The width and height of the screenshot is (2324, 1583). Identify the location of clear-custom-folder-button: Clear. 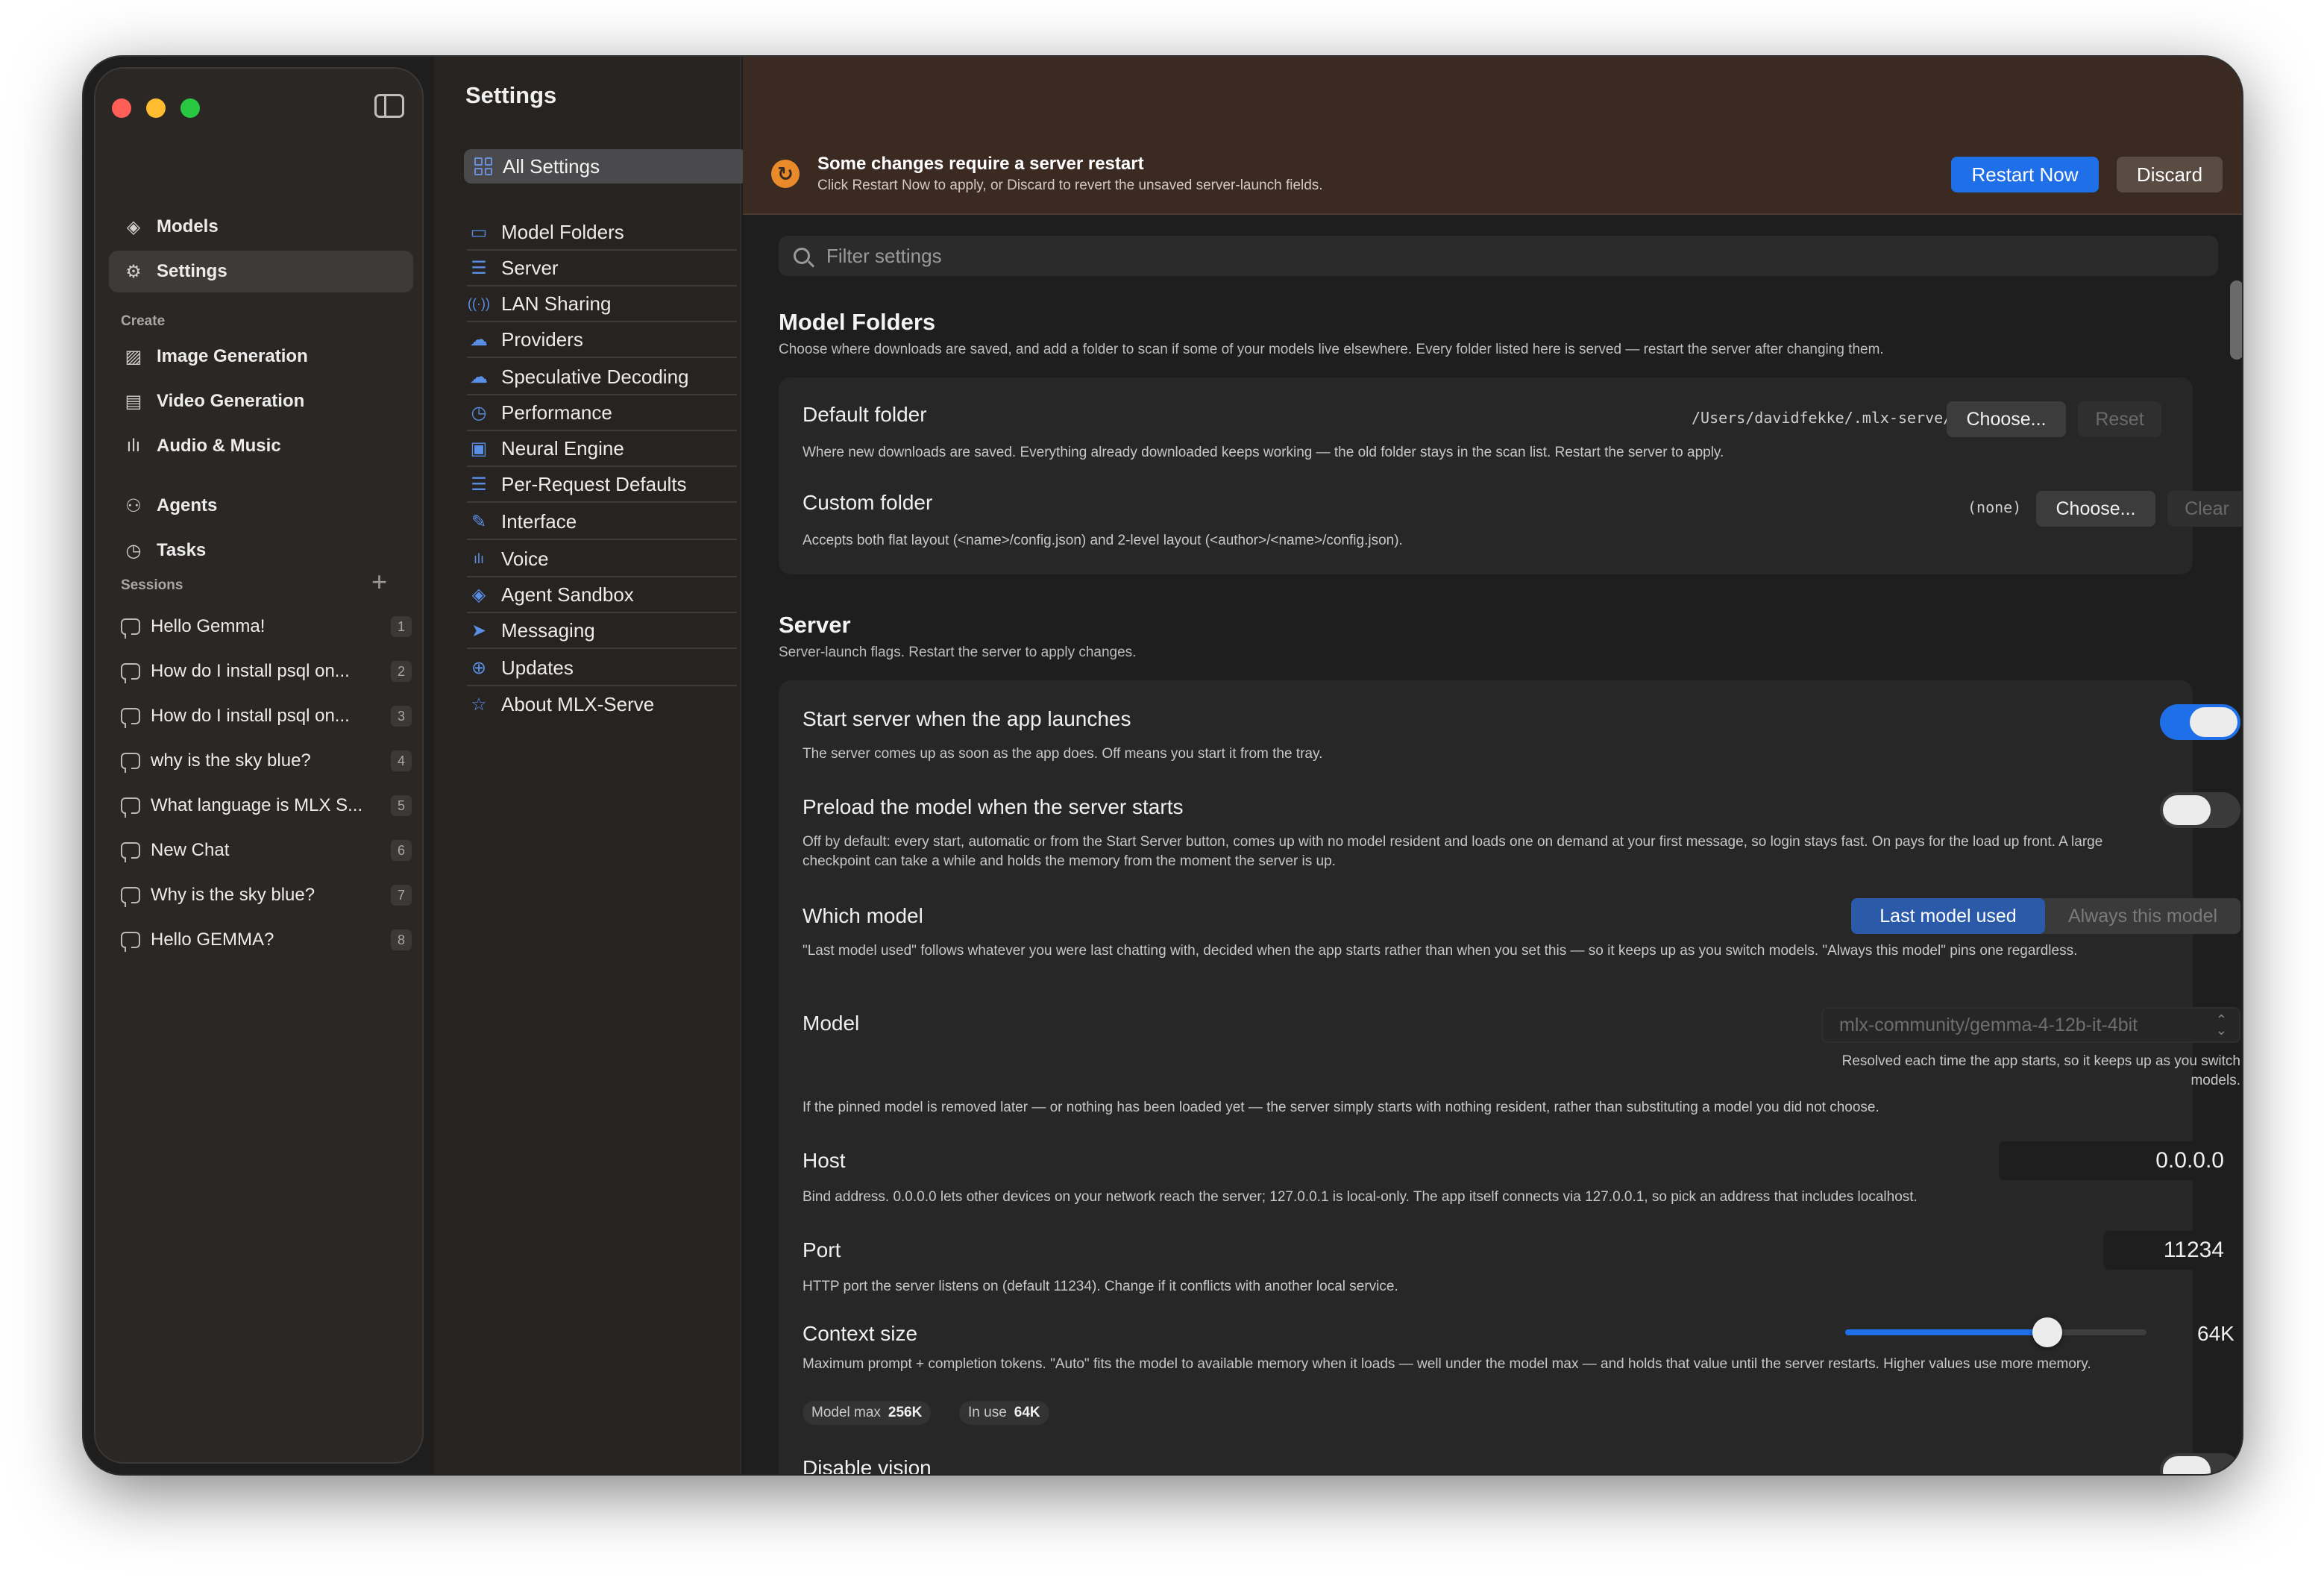
(2204, 509).